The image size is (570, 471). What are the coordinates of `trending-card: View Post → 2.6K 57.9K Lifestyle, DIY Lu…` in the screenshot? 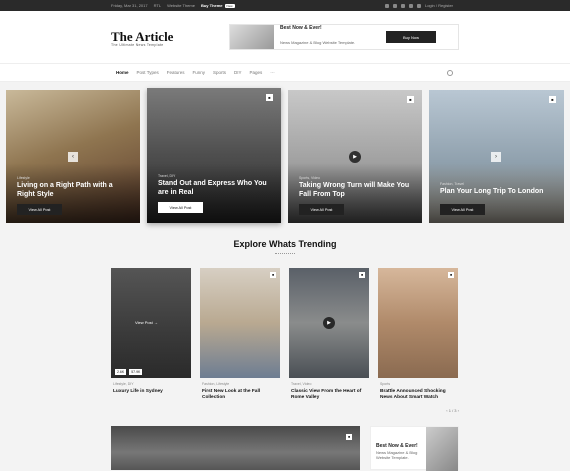 It's located at (151, 338).